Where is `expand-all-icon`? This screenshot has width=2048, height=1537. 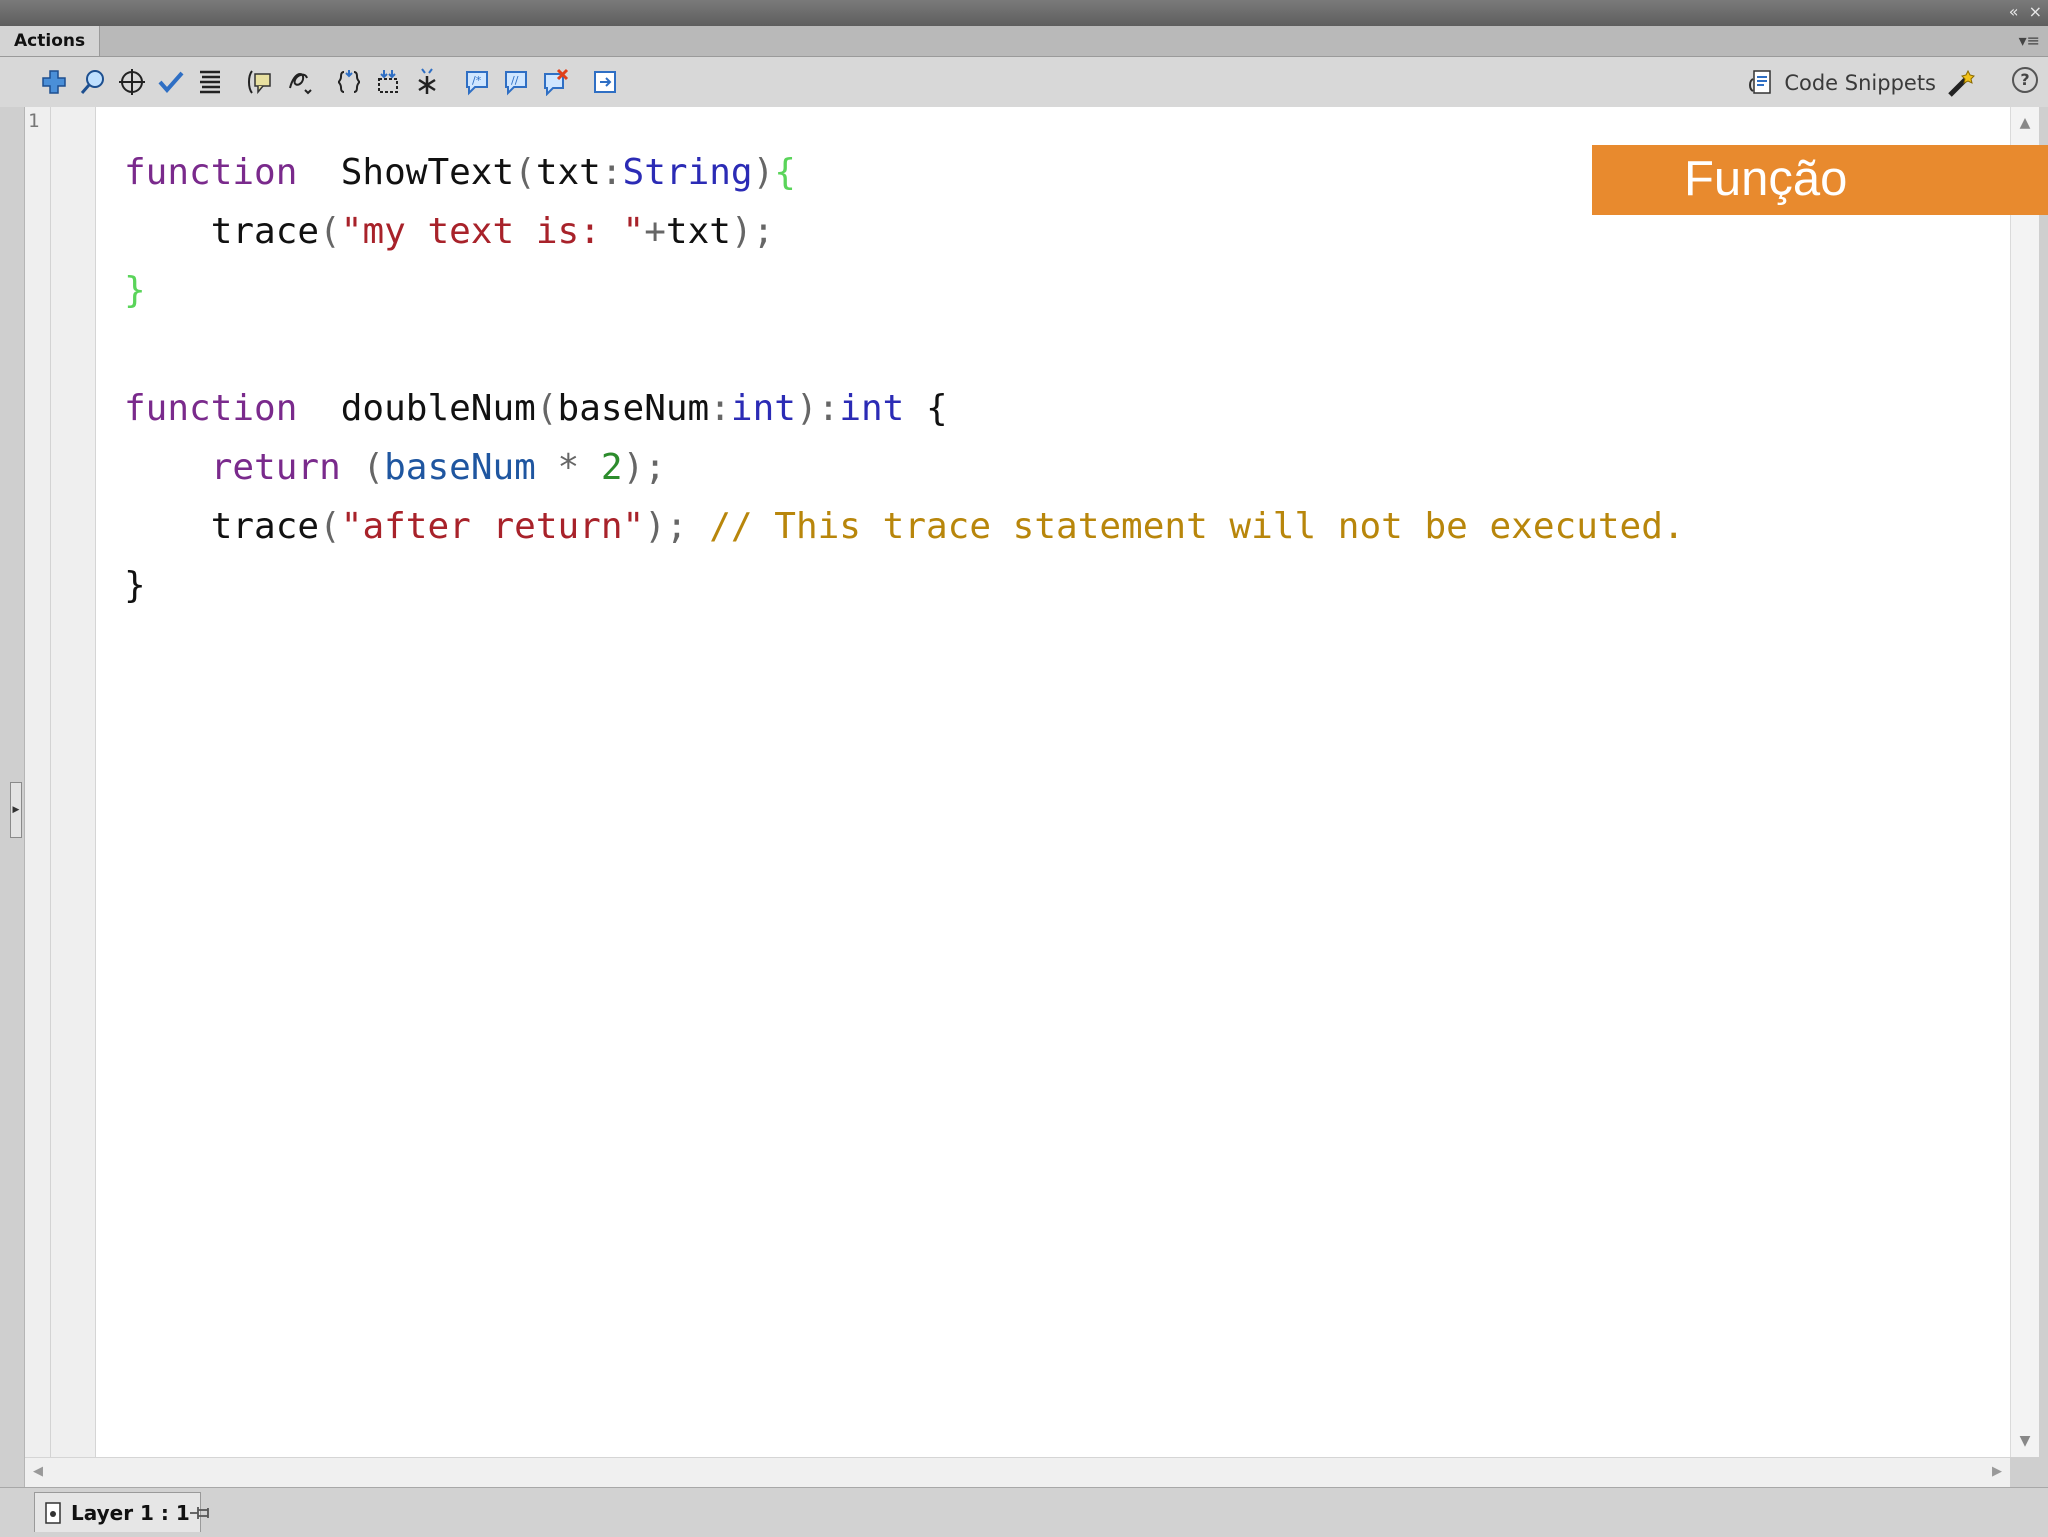 expand-all-icon is located at coordinates (427, 82).